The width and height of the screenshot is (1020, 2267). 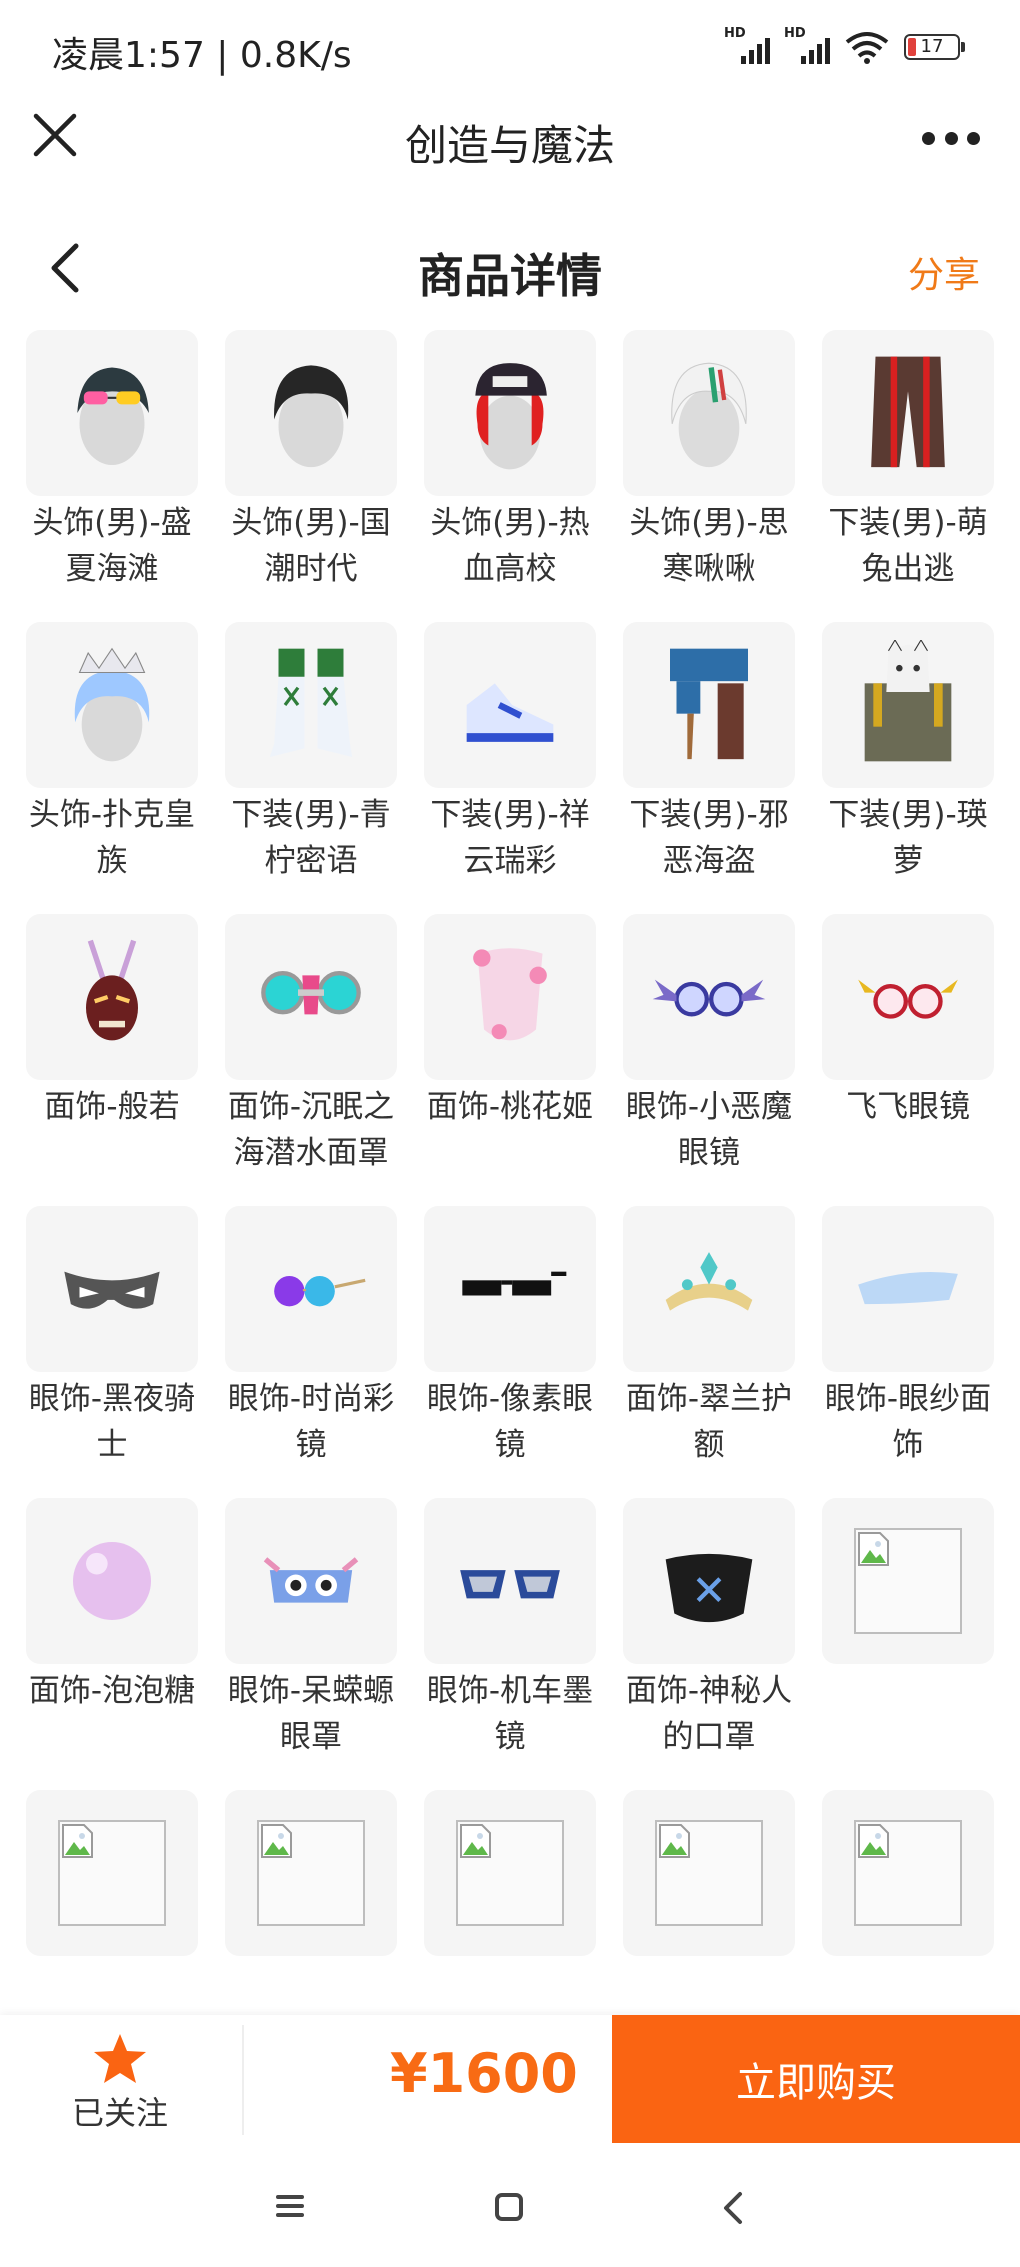 I want to click on diving-mask-icon, so click(x=311, y=997).